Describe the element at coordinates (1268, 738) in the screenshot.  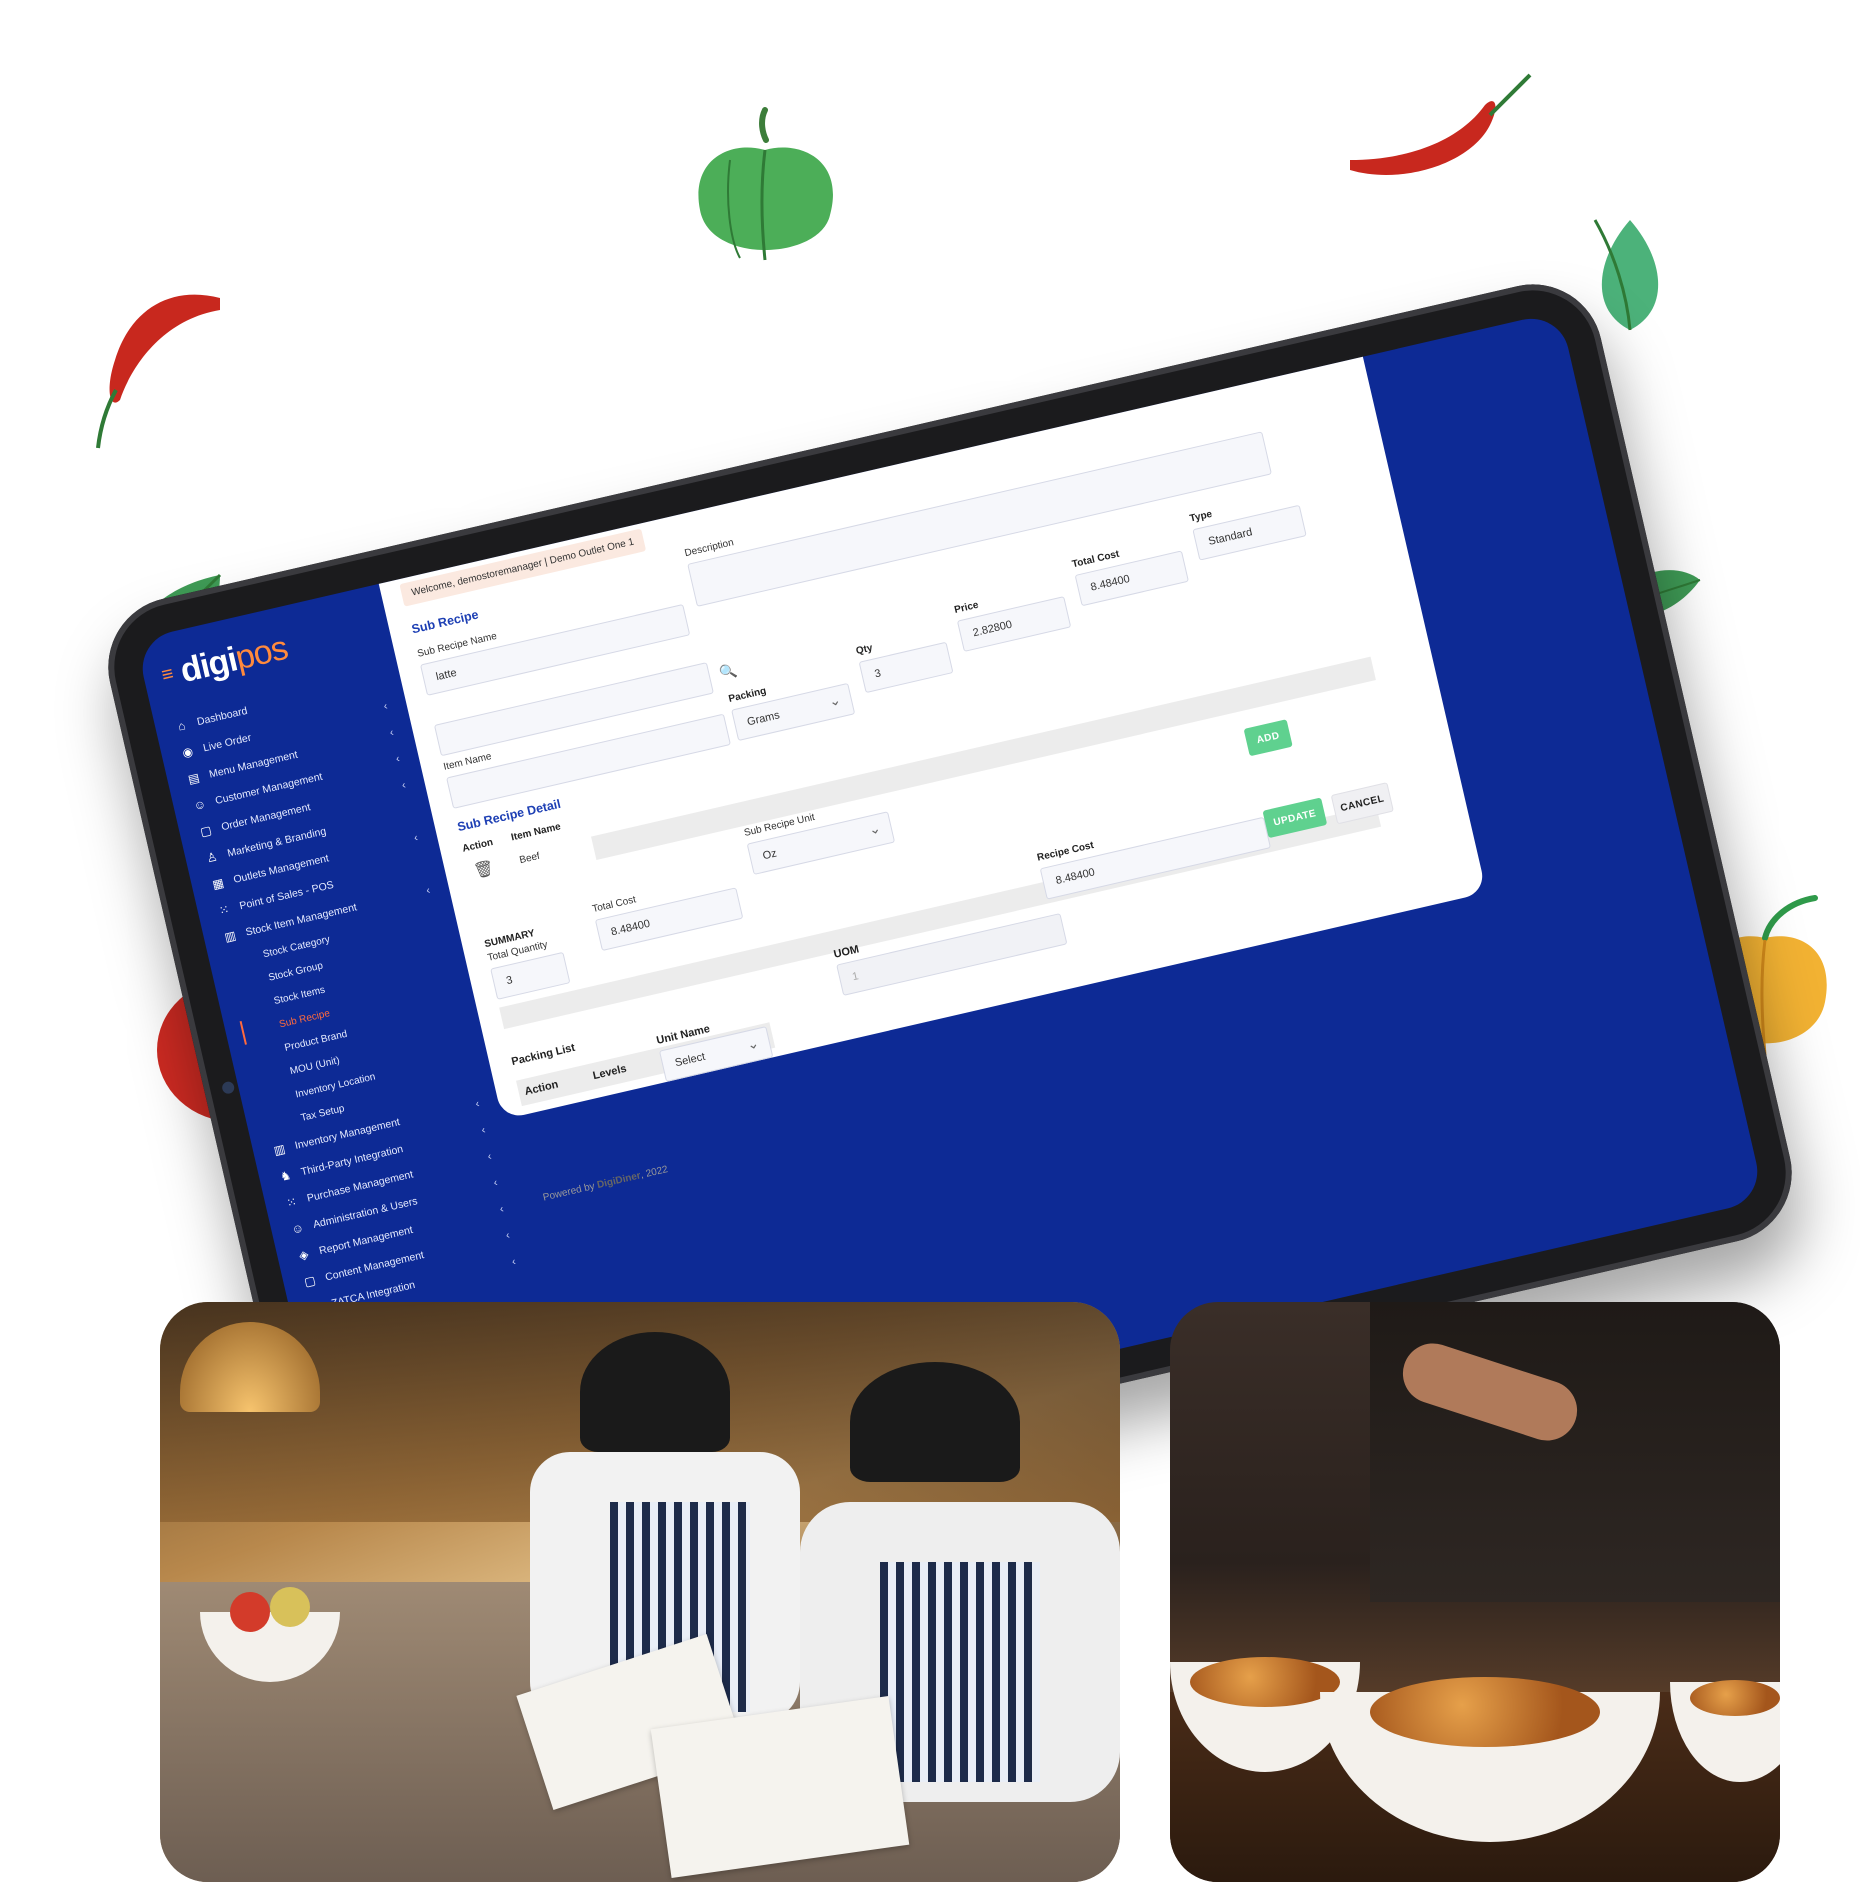
I see `add-button: ADD` at that location.